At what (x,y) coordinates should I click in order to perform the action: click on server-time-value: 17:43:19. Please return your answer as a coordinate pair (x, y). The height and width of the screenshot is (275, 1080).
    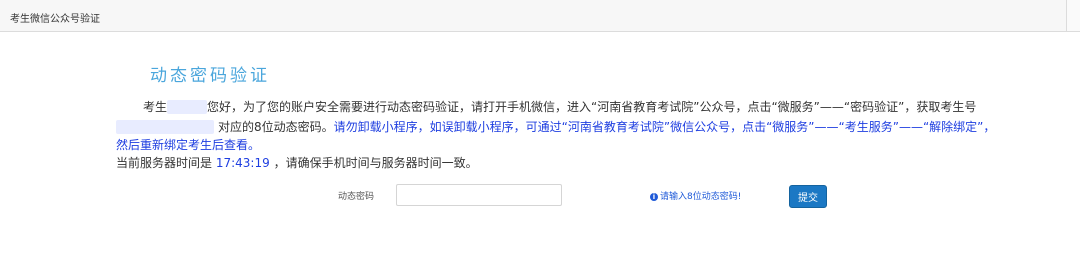
    Looking at the image, I should click on (242, 163).